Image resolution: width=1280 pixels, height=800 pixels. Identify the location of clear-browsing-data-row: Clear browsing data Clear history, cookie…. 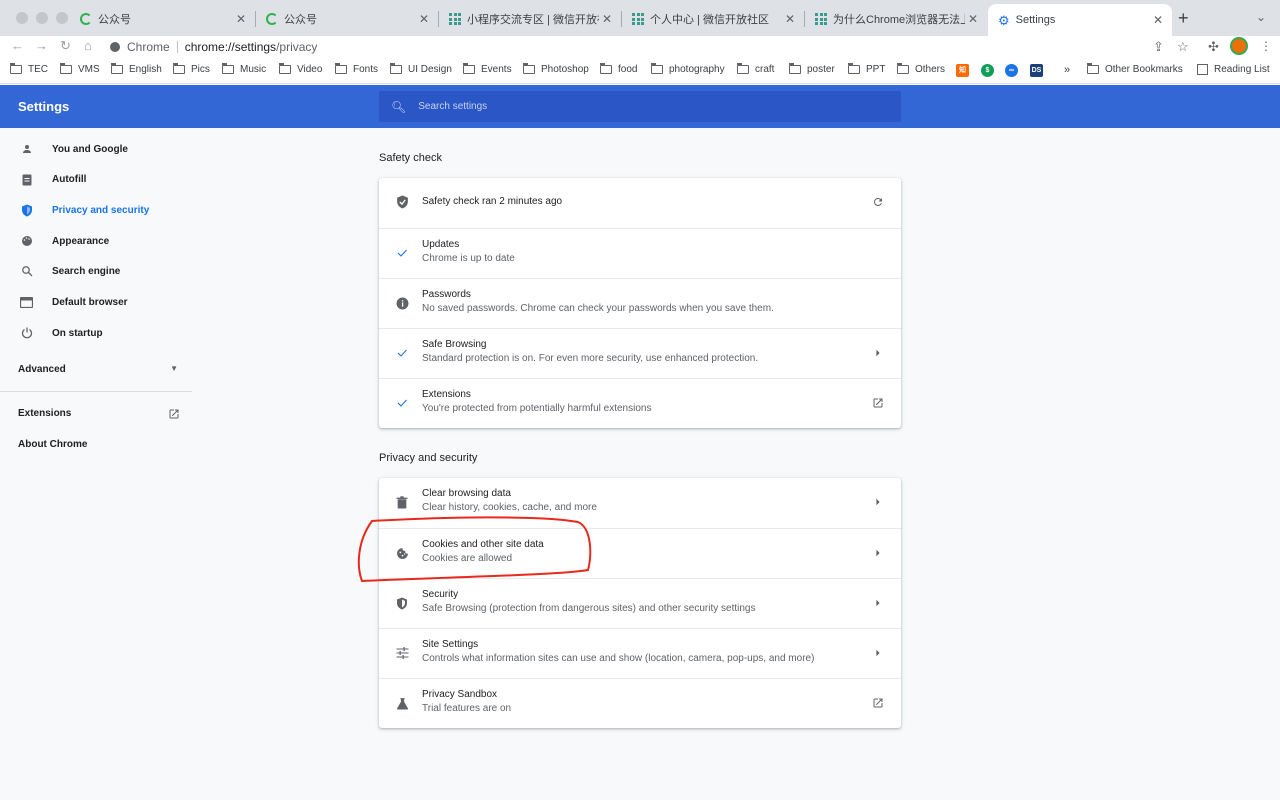
(640, 503).